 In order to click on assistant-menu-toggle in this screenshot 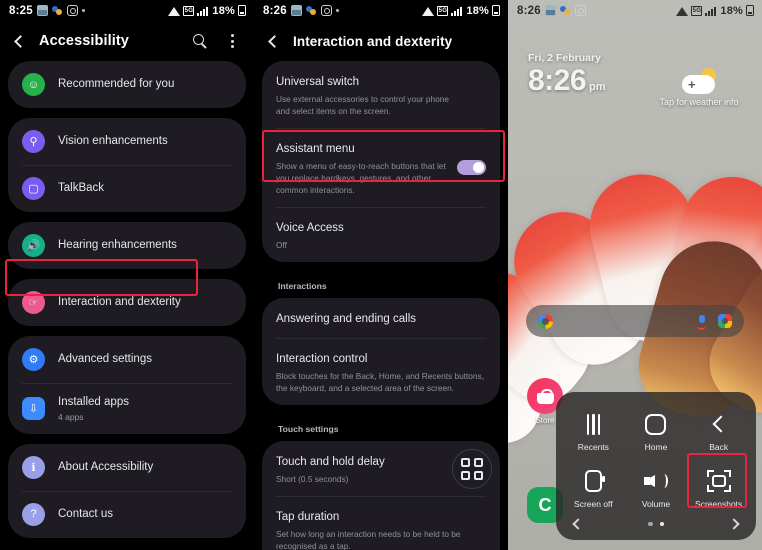, I will do `click(471, 168)`.